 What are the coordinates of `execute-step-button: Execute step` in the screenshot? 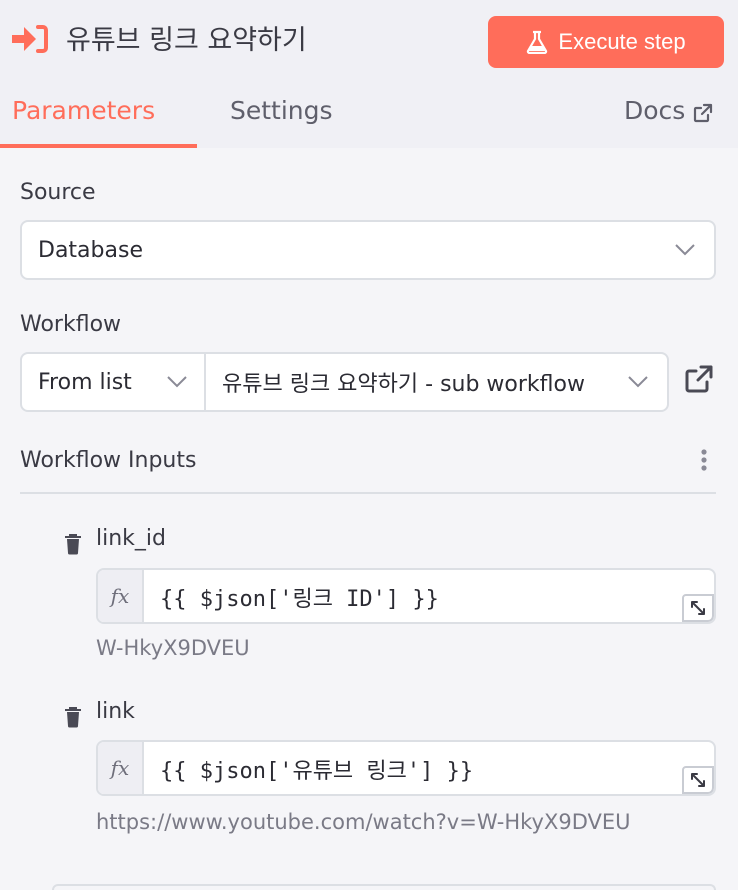 It's located at (606, 42).